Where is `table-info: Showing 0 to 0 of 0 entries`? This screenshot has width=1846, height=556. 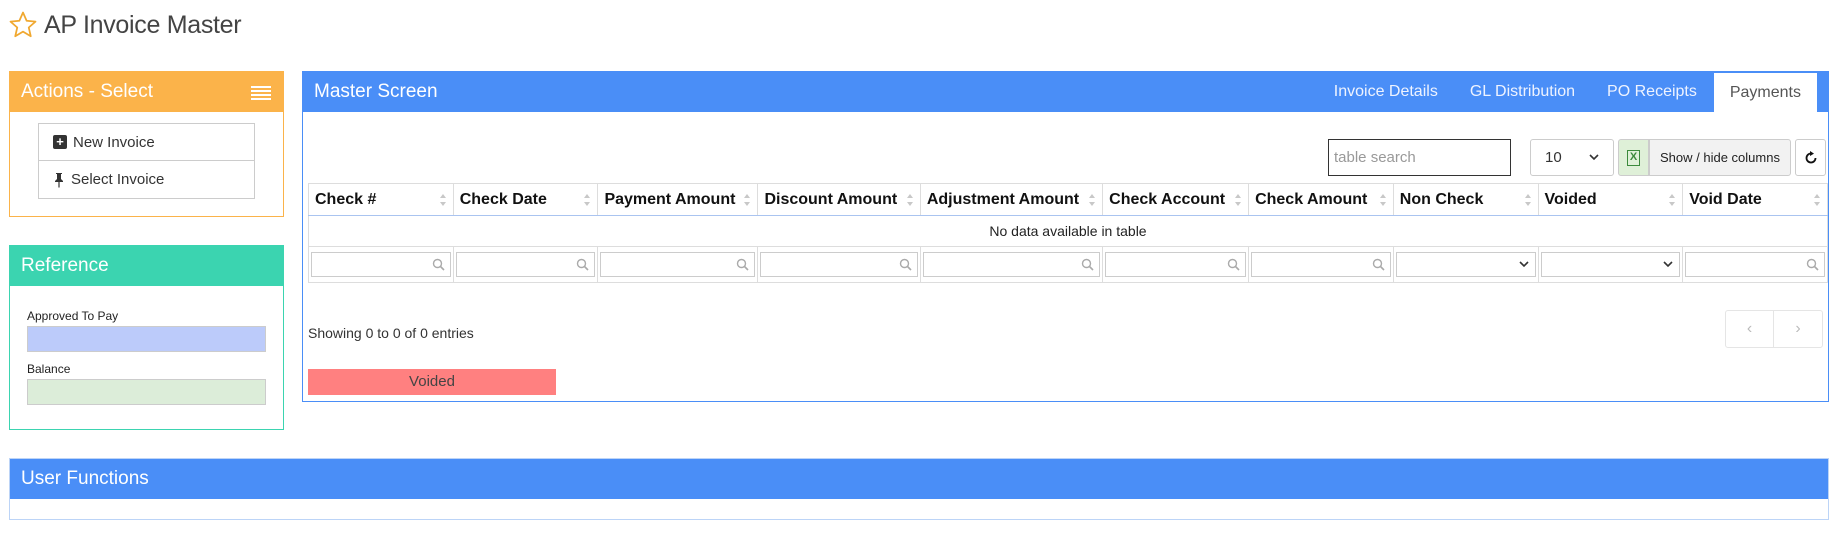
table-info: Showing 0 to 0 of 0 entries is located at coordinates (391, 333).